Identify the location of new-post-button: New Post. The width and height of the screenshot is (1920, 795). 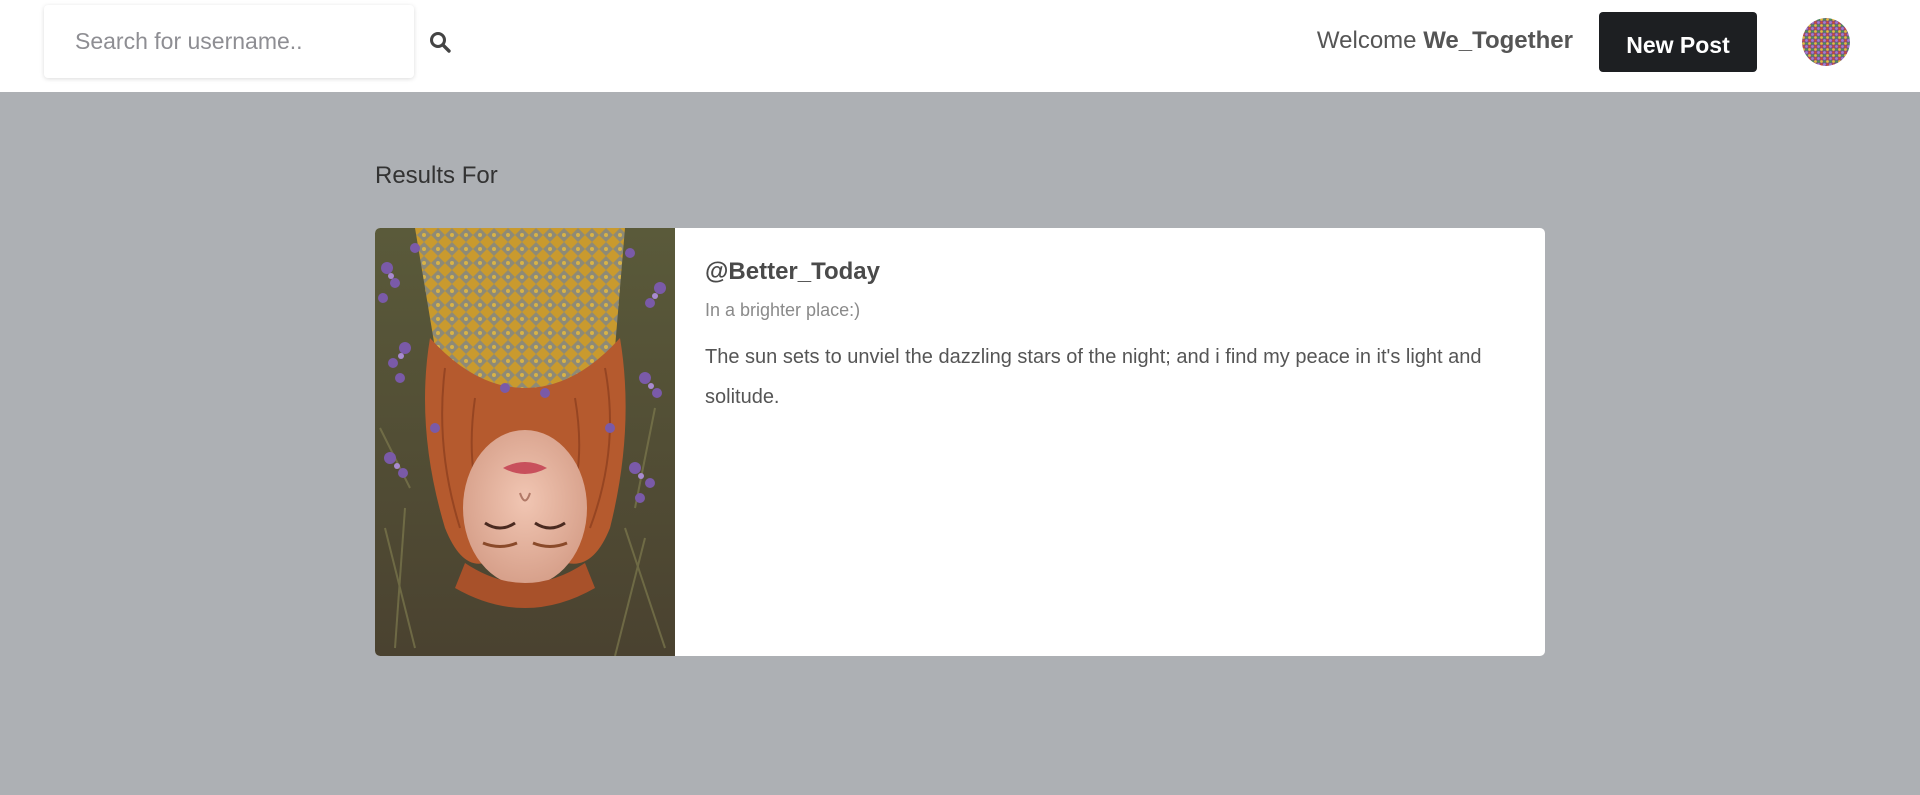
(1678, 42).